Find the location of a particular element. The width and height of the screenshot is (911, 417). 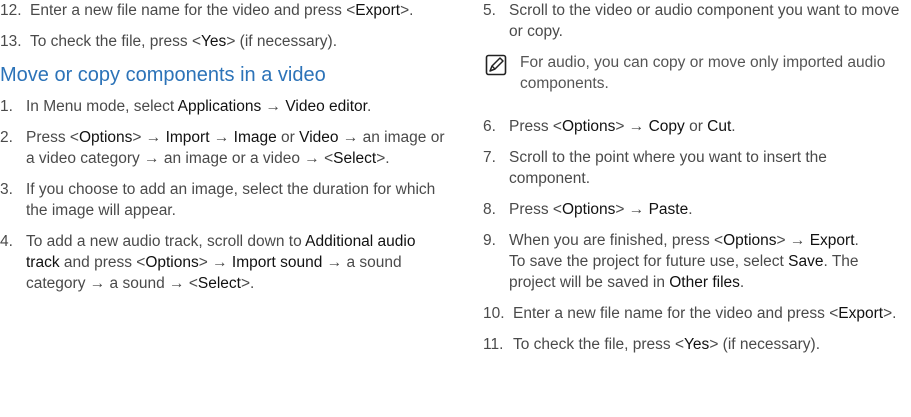

step-number: 10. is located at coordinates (494, 313).